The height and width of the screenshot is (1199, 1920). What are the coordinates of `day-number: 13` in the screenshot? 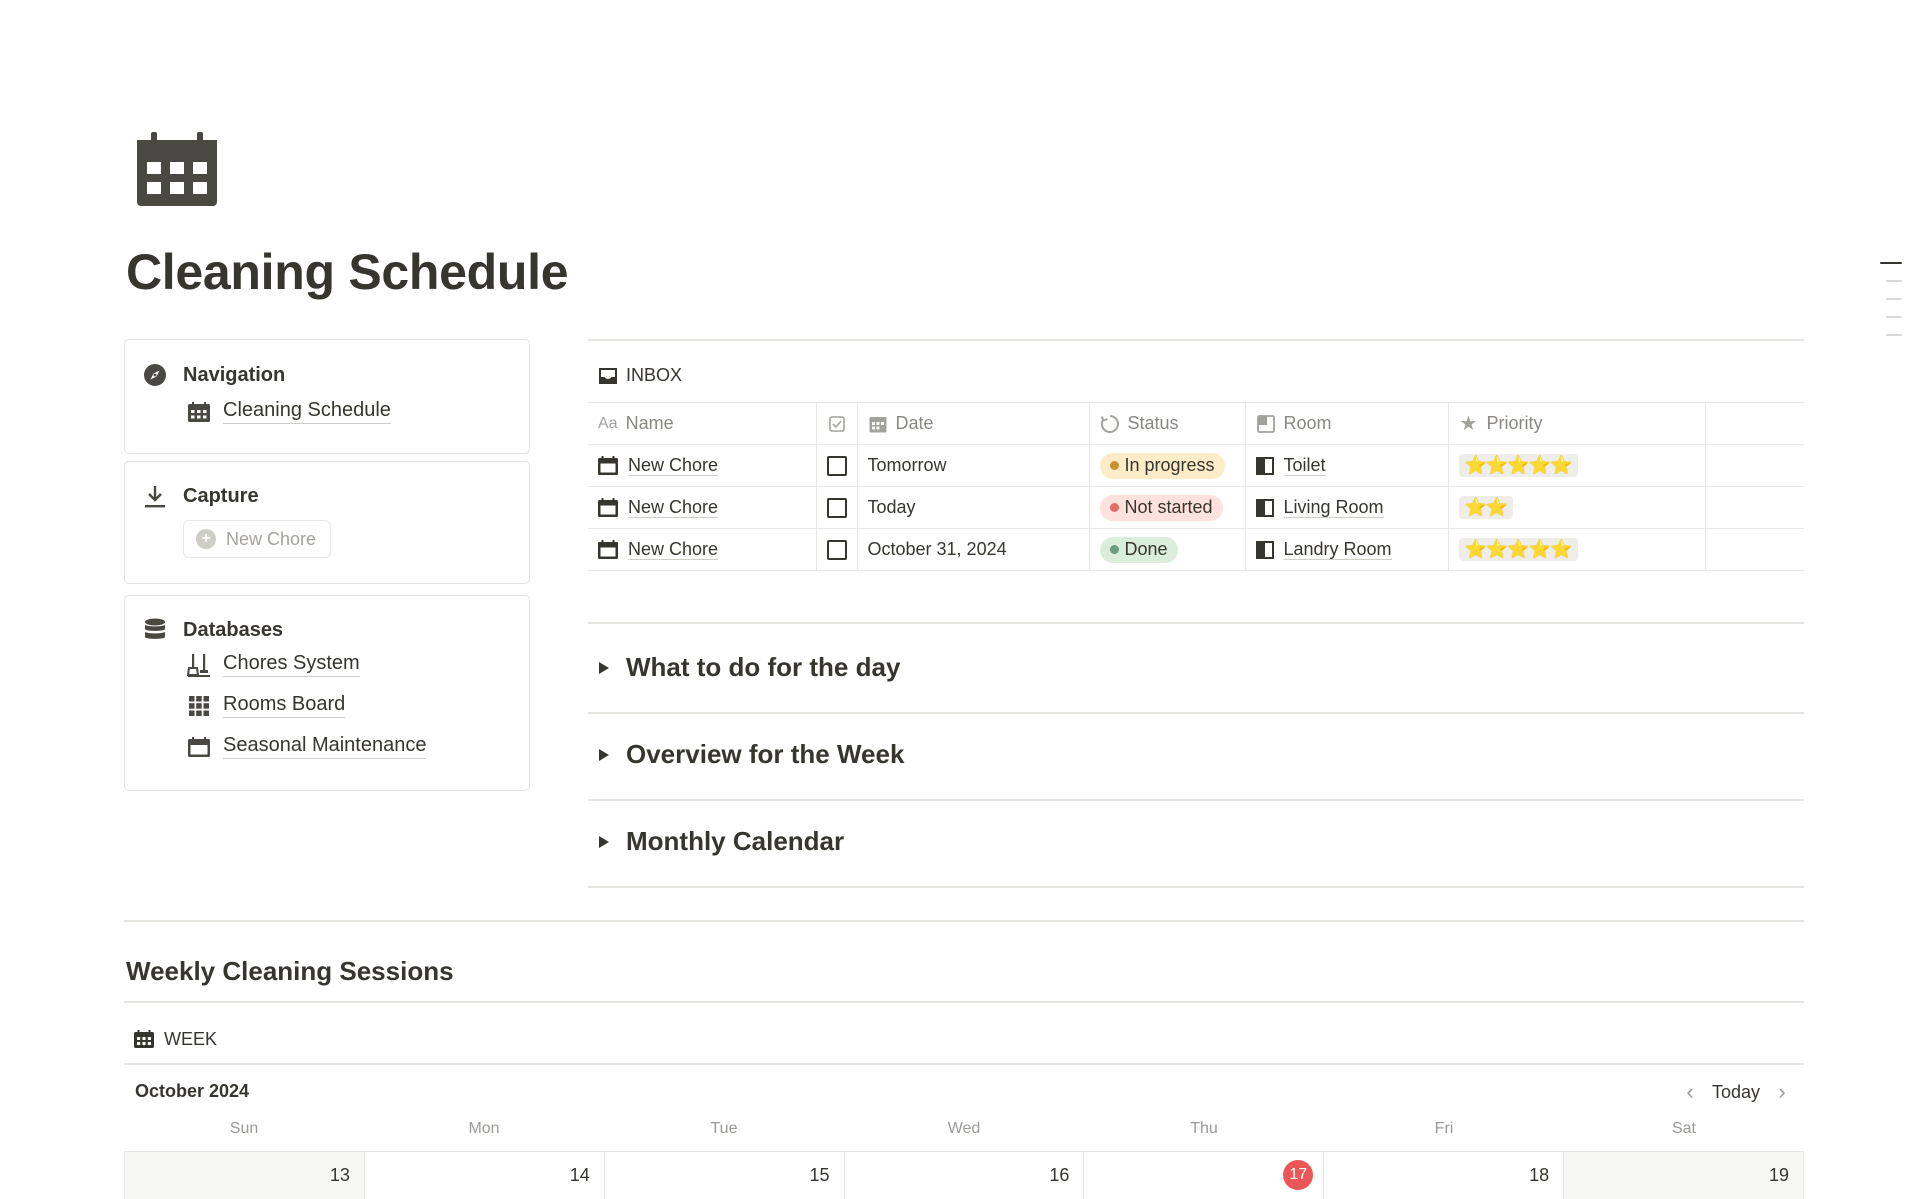 It's located at (339, 1175).